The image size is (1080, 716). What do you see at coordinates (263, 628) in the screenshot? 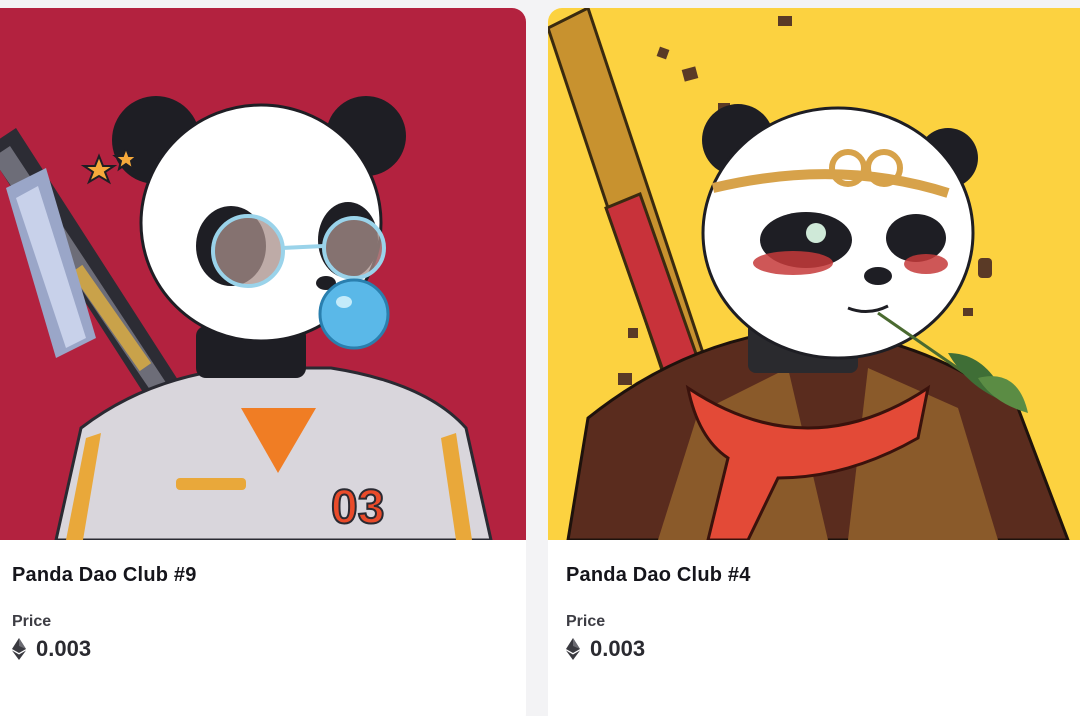
I see `card-info: Panda Dao Club #9 Price 0.003` at bounding box center [263, 628].